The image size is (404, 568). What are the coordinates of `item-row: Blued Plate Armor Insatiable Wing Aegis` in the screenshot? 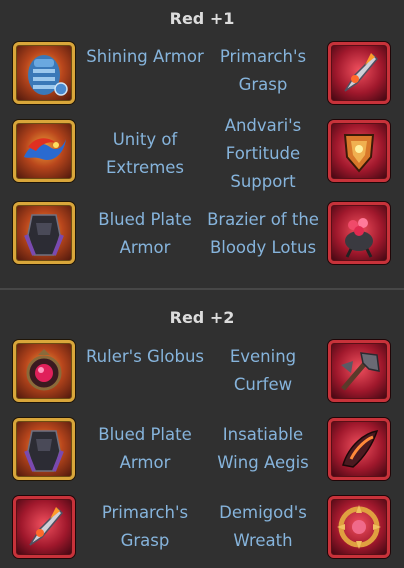 It's located at (202, 452).